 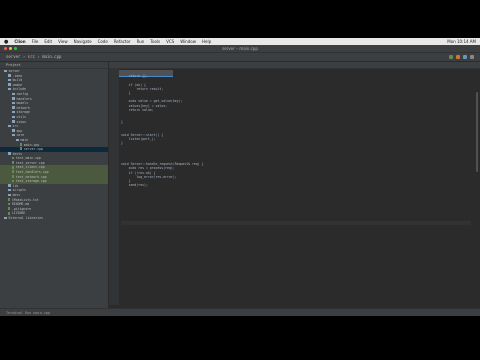 I want to click on tree-item-label: test_client.cpp, so click(x=30, y=167).